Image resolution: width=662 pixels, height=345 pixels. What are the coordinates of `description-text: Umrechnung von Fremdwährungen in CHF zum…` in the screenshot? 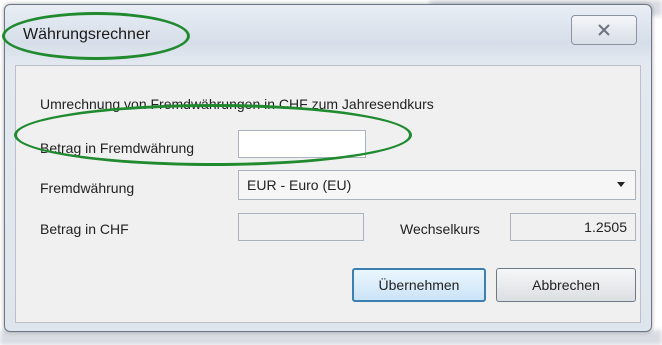 It's located at (237, 104).